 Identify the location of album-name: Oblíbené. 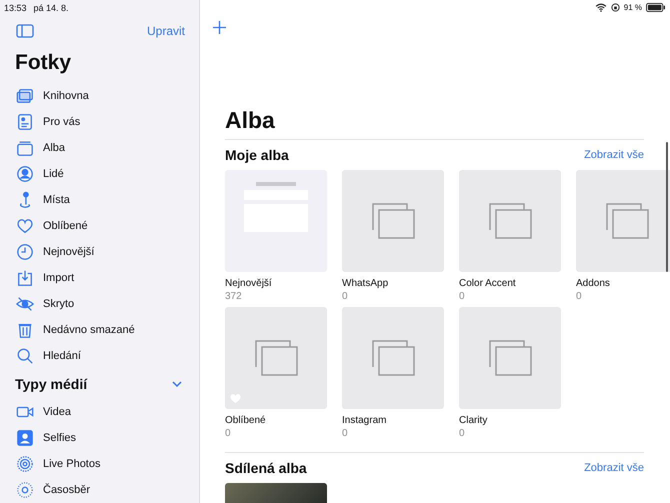
(246, 420).